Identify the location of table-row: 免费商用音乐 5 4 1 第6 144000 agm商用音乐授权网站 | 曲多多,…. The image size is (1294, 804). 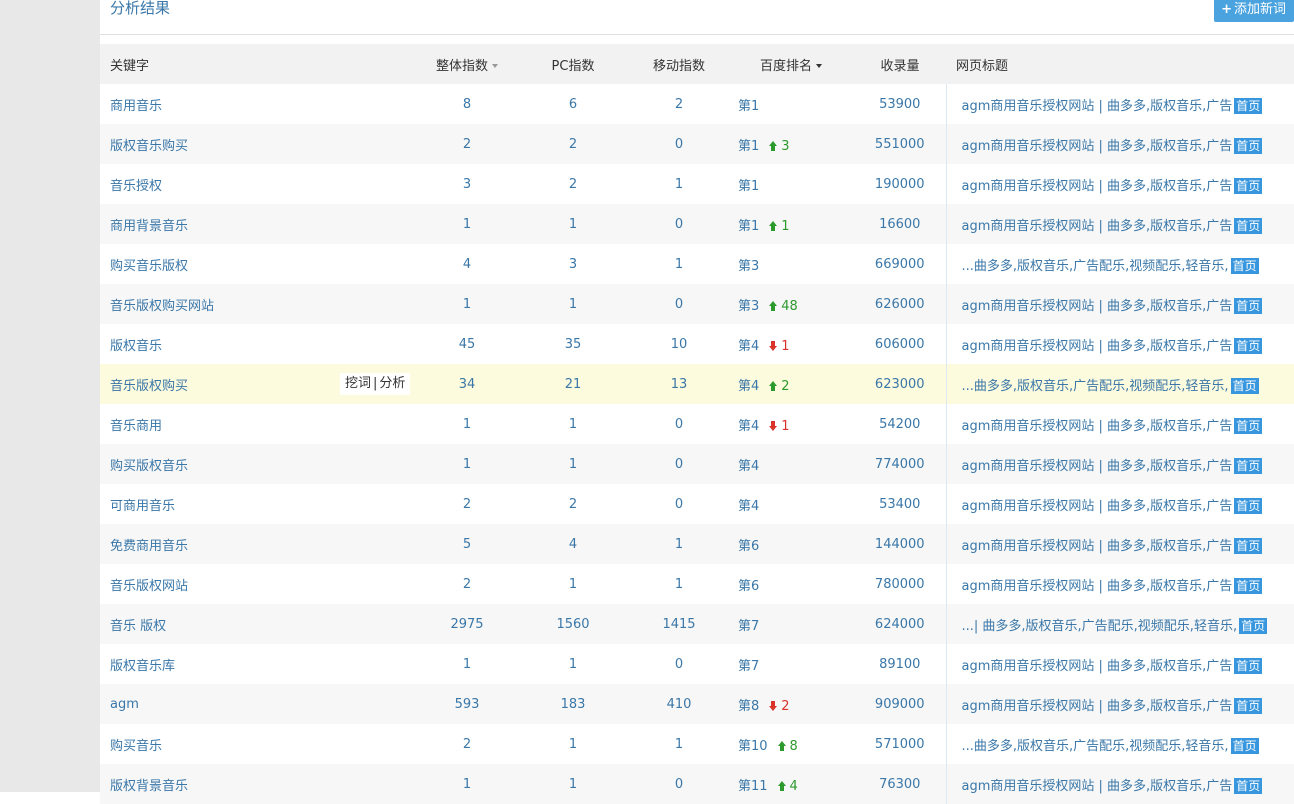
(697, 544).